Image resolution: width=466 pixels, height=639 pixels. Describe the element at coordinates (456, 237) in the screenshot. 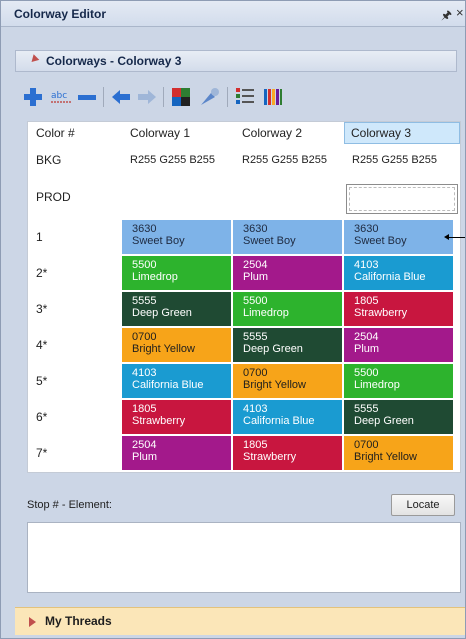

I see `pointer-arrow-line` at that location.